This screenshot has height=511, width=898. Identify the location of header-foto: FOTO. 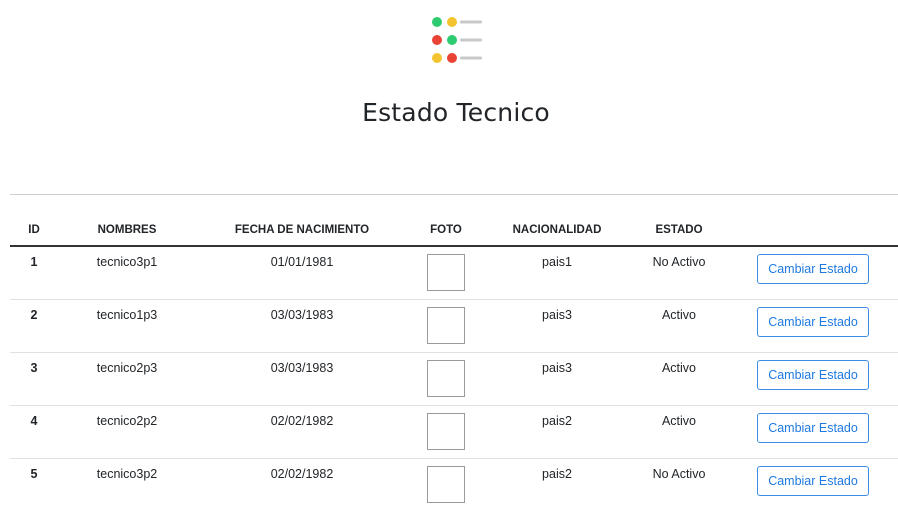
(446, 231).